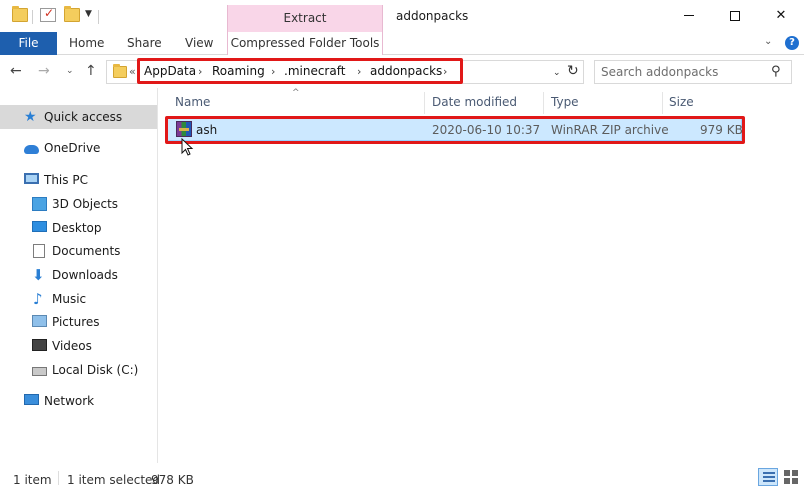  I want to click on nav-item-music: ♪ Music, so click(78, 299).